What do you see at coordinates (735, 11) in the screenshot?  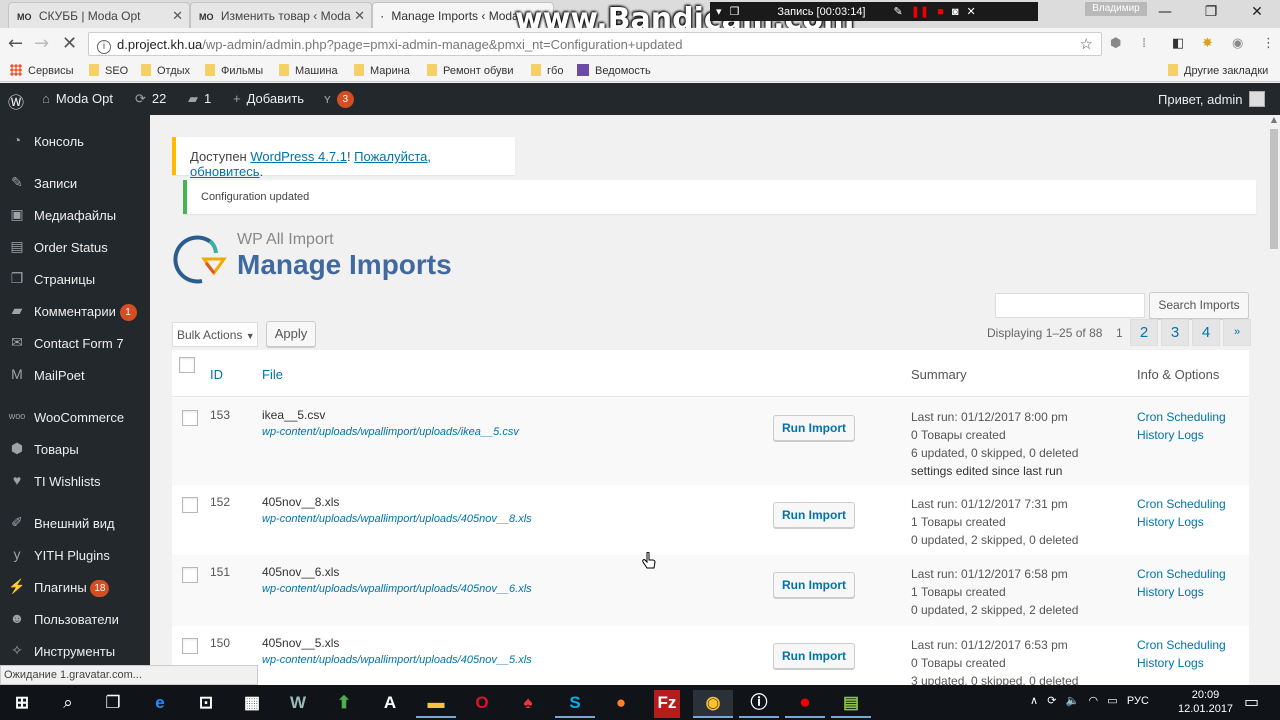 I see `window-icon: ❐` at bounding box center [735, 11].